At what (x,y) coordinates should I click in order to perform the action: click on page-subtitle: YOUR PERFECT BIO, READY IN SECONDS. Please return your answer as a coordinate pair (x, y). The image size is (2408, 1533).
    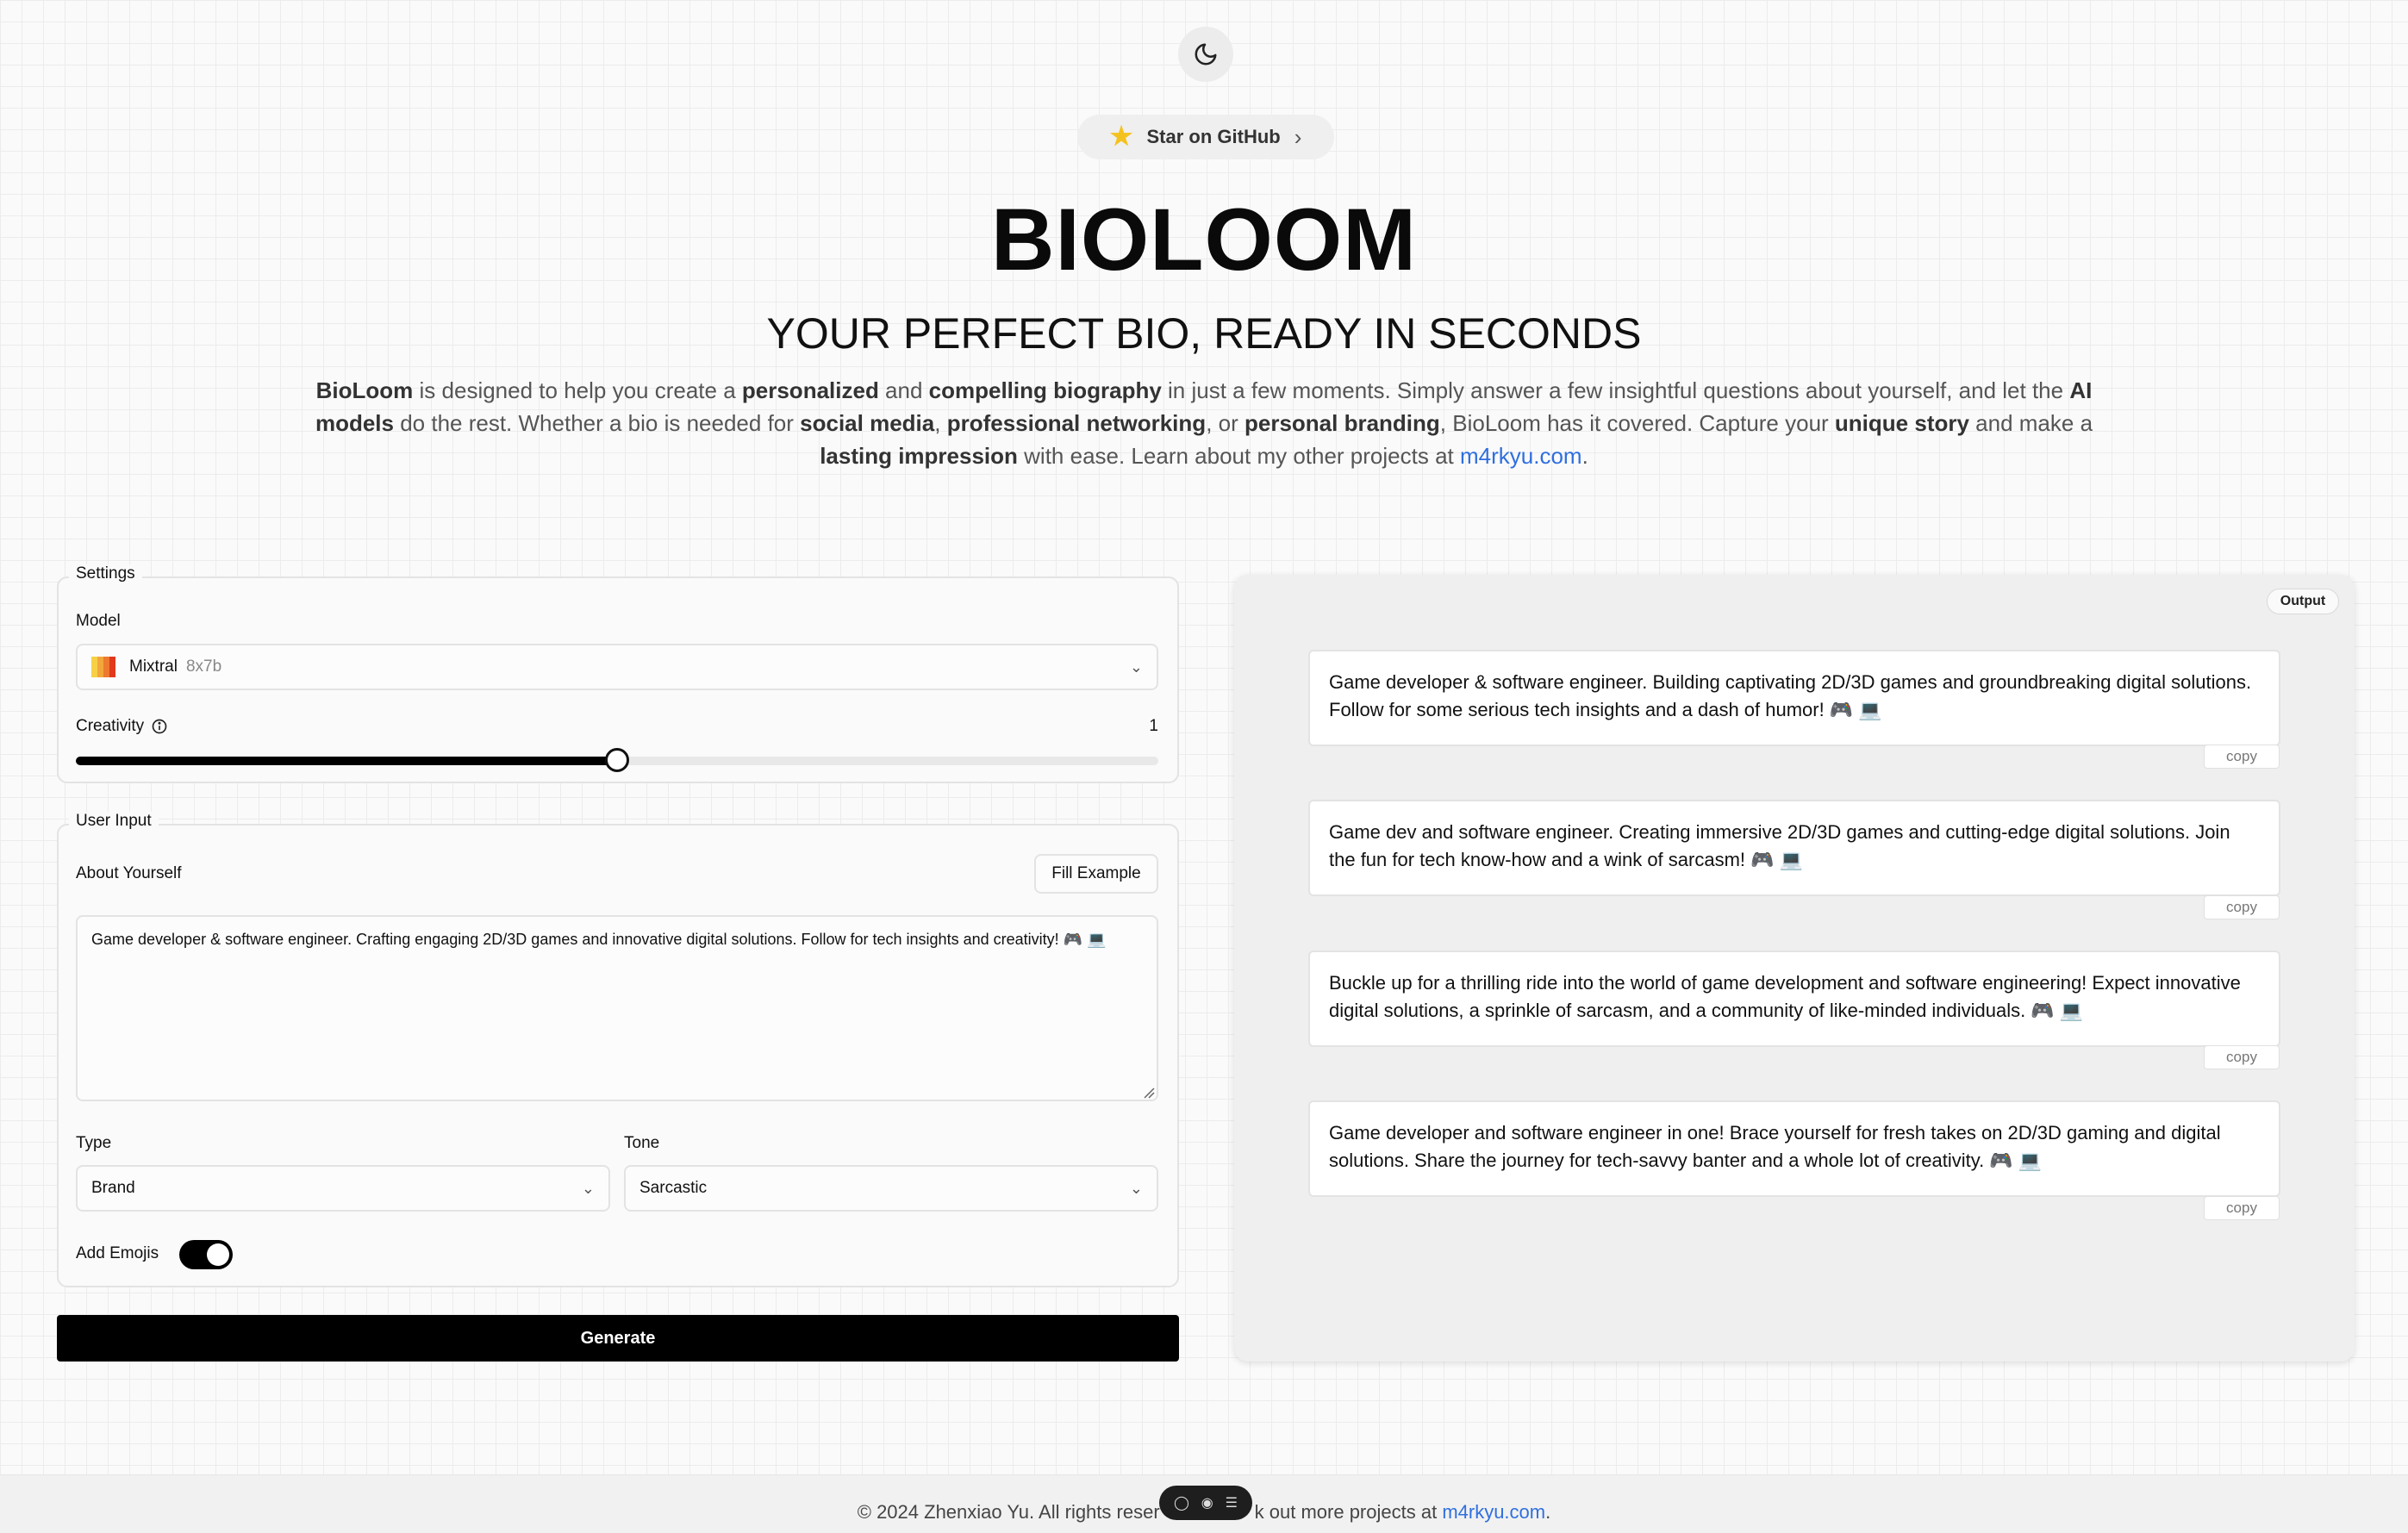
    Looking at the image, I should click on (1204, 334).